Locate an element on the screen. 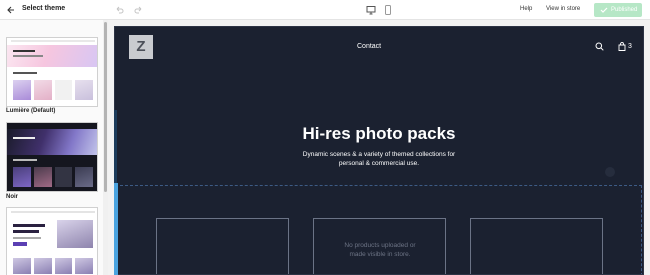  store-logo: Z is located at coordinates (141, 47).